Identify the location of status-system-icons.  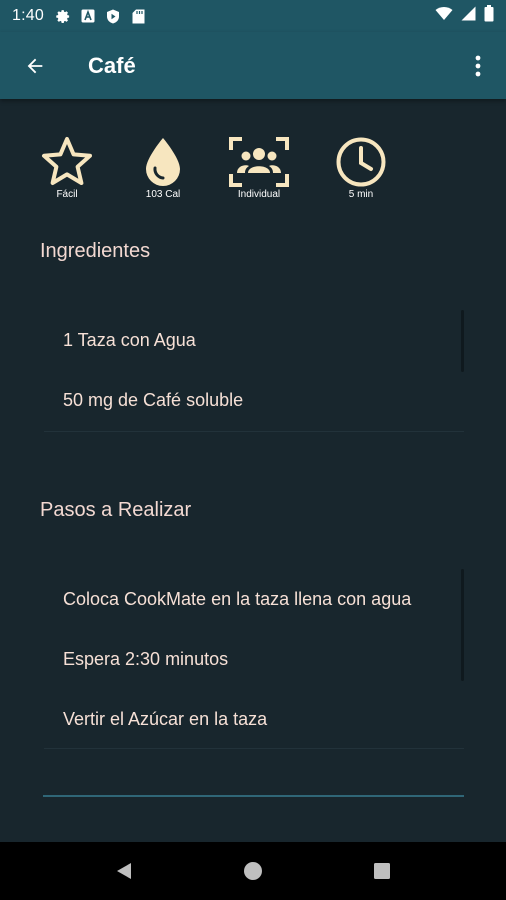
(464, 16).